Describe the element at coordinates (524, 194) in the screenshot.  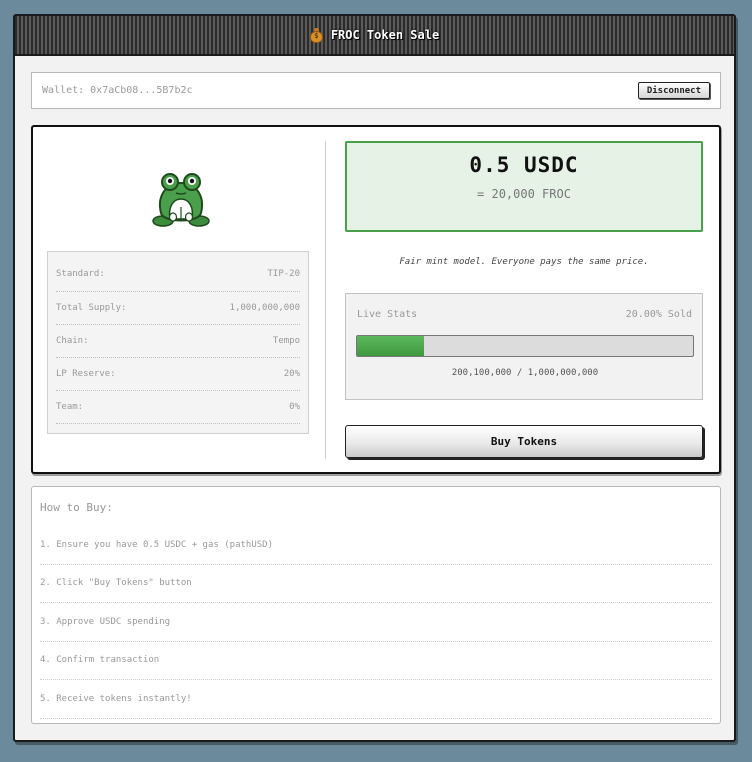
I see `price-conversion: = 20,000 FROC` at that location.